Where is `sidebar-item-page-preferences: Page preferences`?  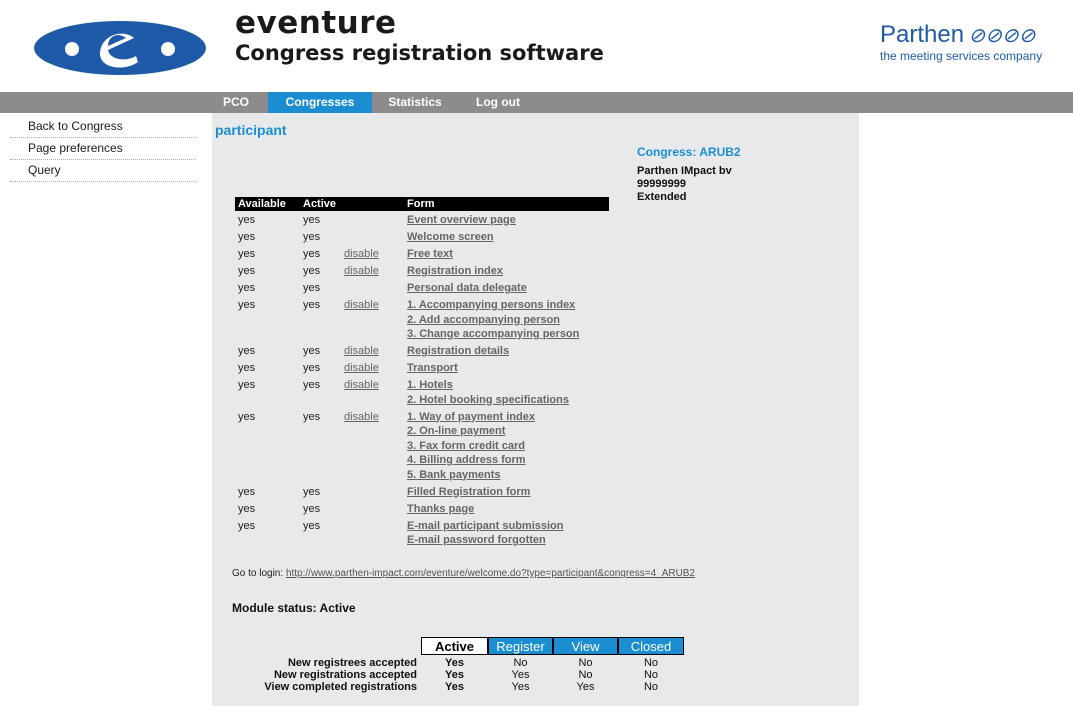
sidebar-item-page-preferences: Page preferences is located at coordinates (103, 149).